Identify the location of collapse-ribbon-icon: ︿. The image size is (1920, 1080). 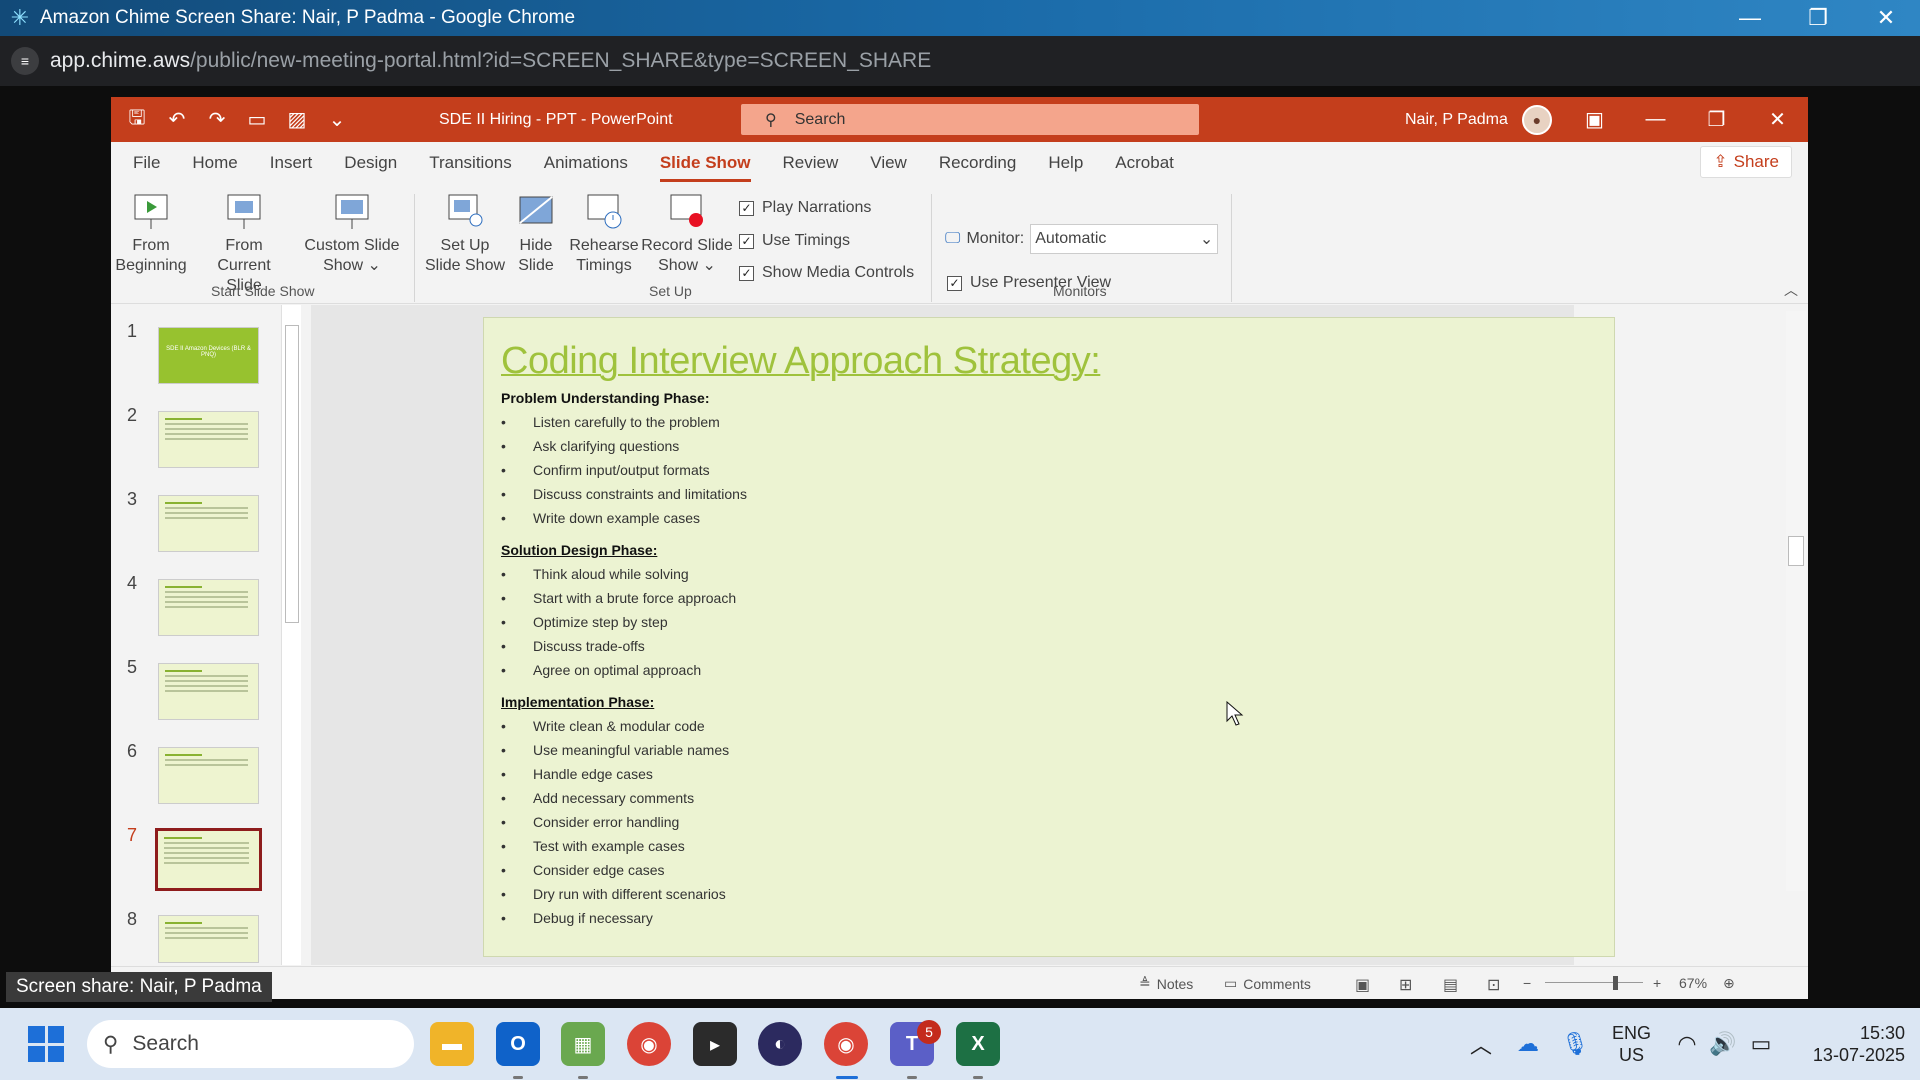
(1791, 290).